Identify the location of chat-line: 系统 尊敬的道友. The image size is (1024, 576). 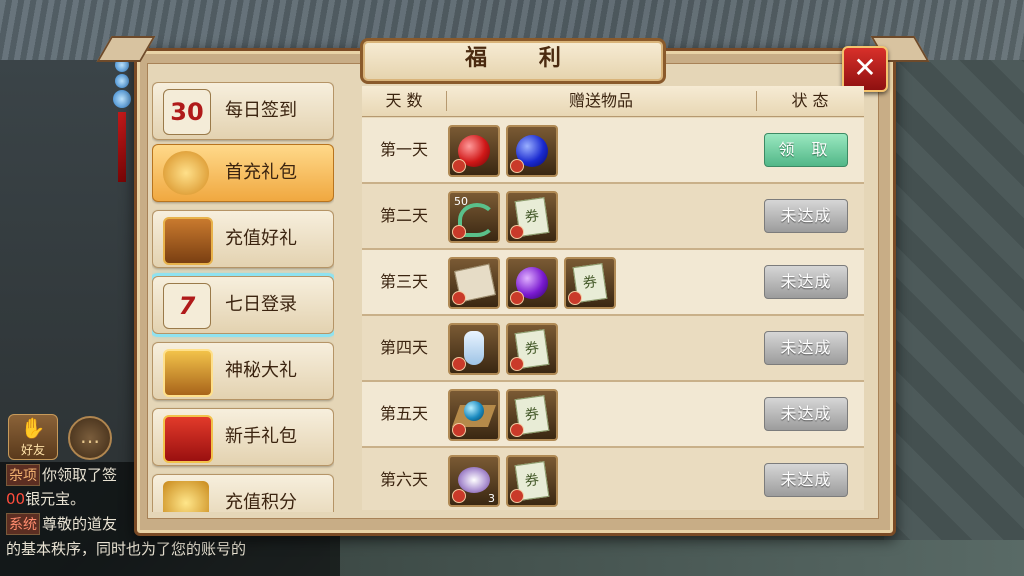
(61, 524).